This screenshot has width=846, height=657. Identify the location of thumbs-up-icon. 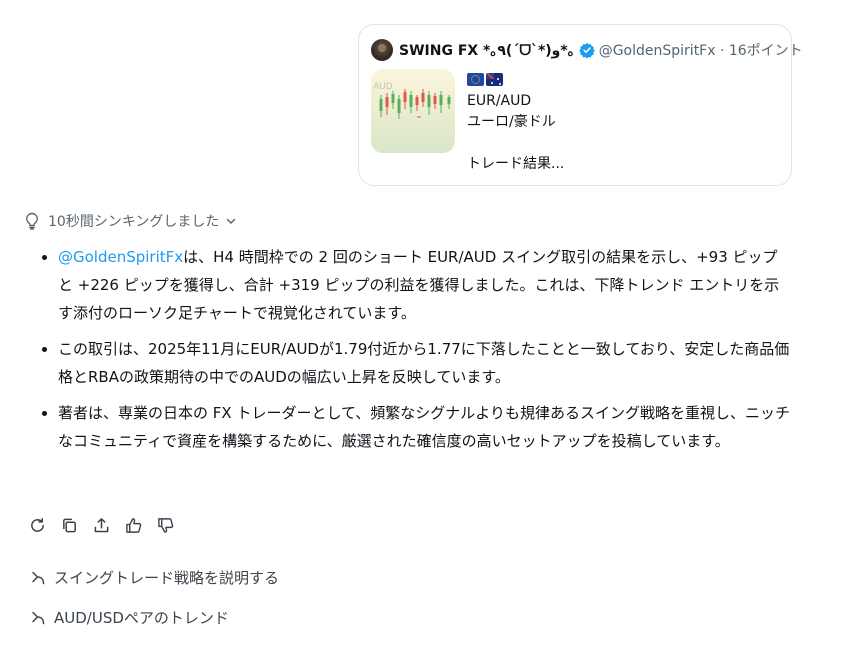
(134, 525).